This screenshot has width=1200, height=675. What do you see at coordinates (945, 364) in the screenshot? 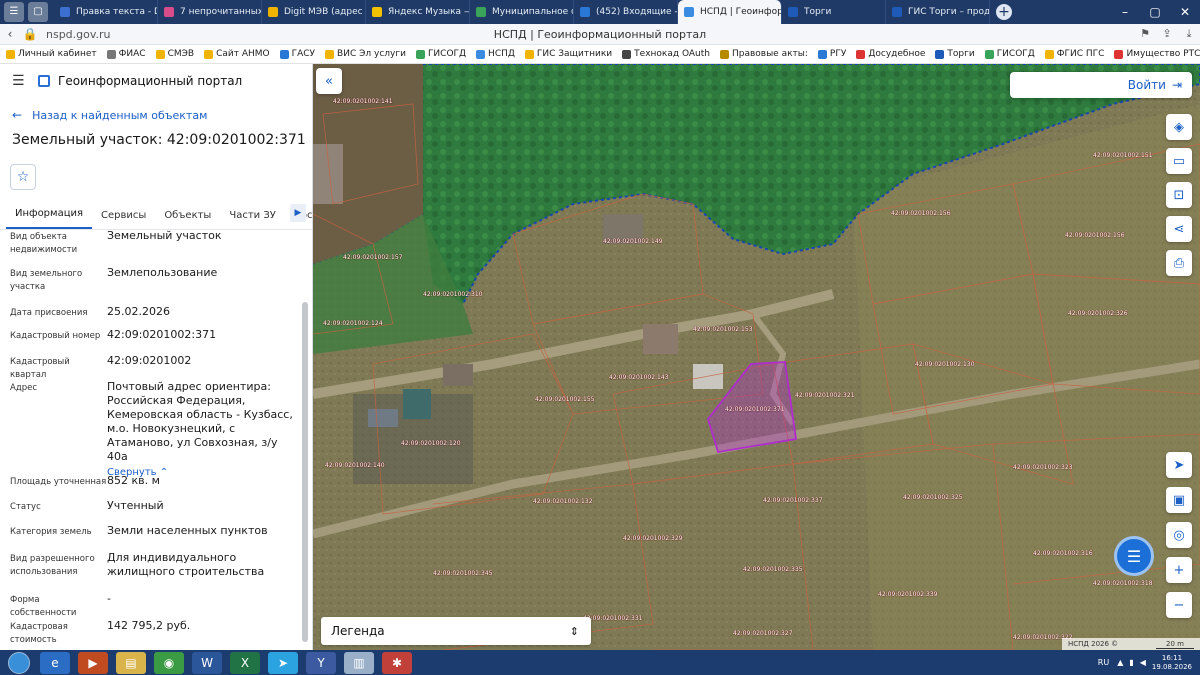
I see `parcel-cadastral-label: 42:09:0201002:130` at bounding box center [945, 364].